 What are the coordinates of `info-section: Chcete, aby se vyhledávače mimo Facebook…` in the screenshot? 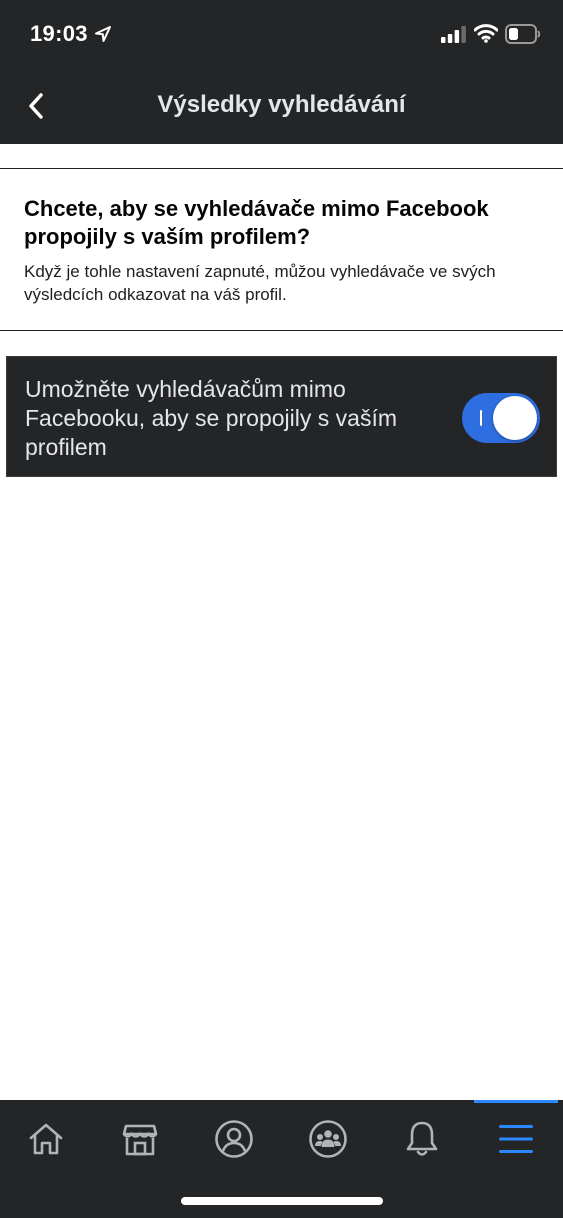 It's located at (281, 250).